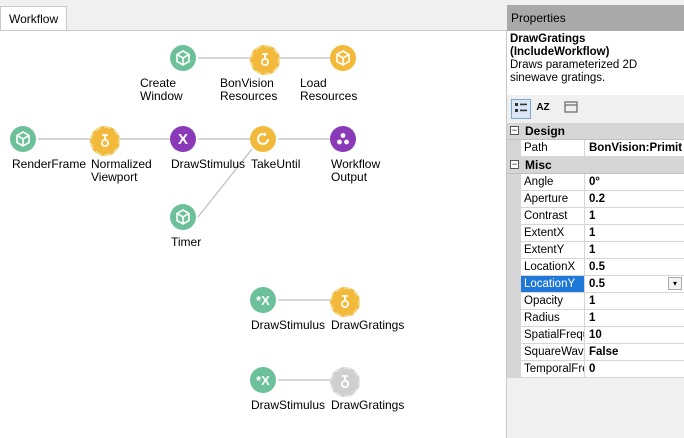  Describe the element at coordinates (595, 267) in the screenshot. I see `property-row-locationx: LocationX 0.5` at that location.